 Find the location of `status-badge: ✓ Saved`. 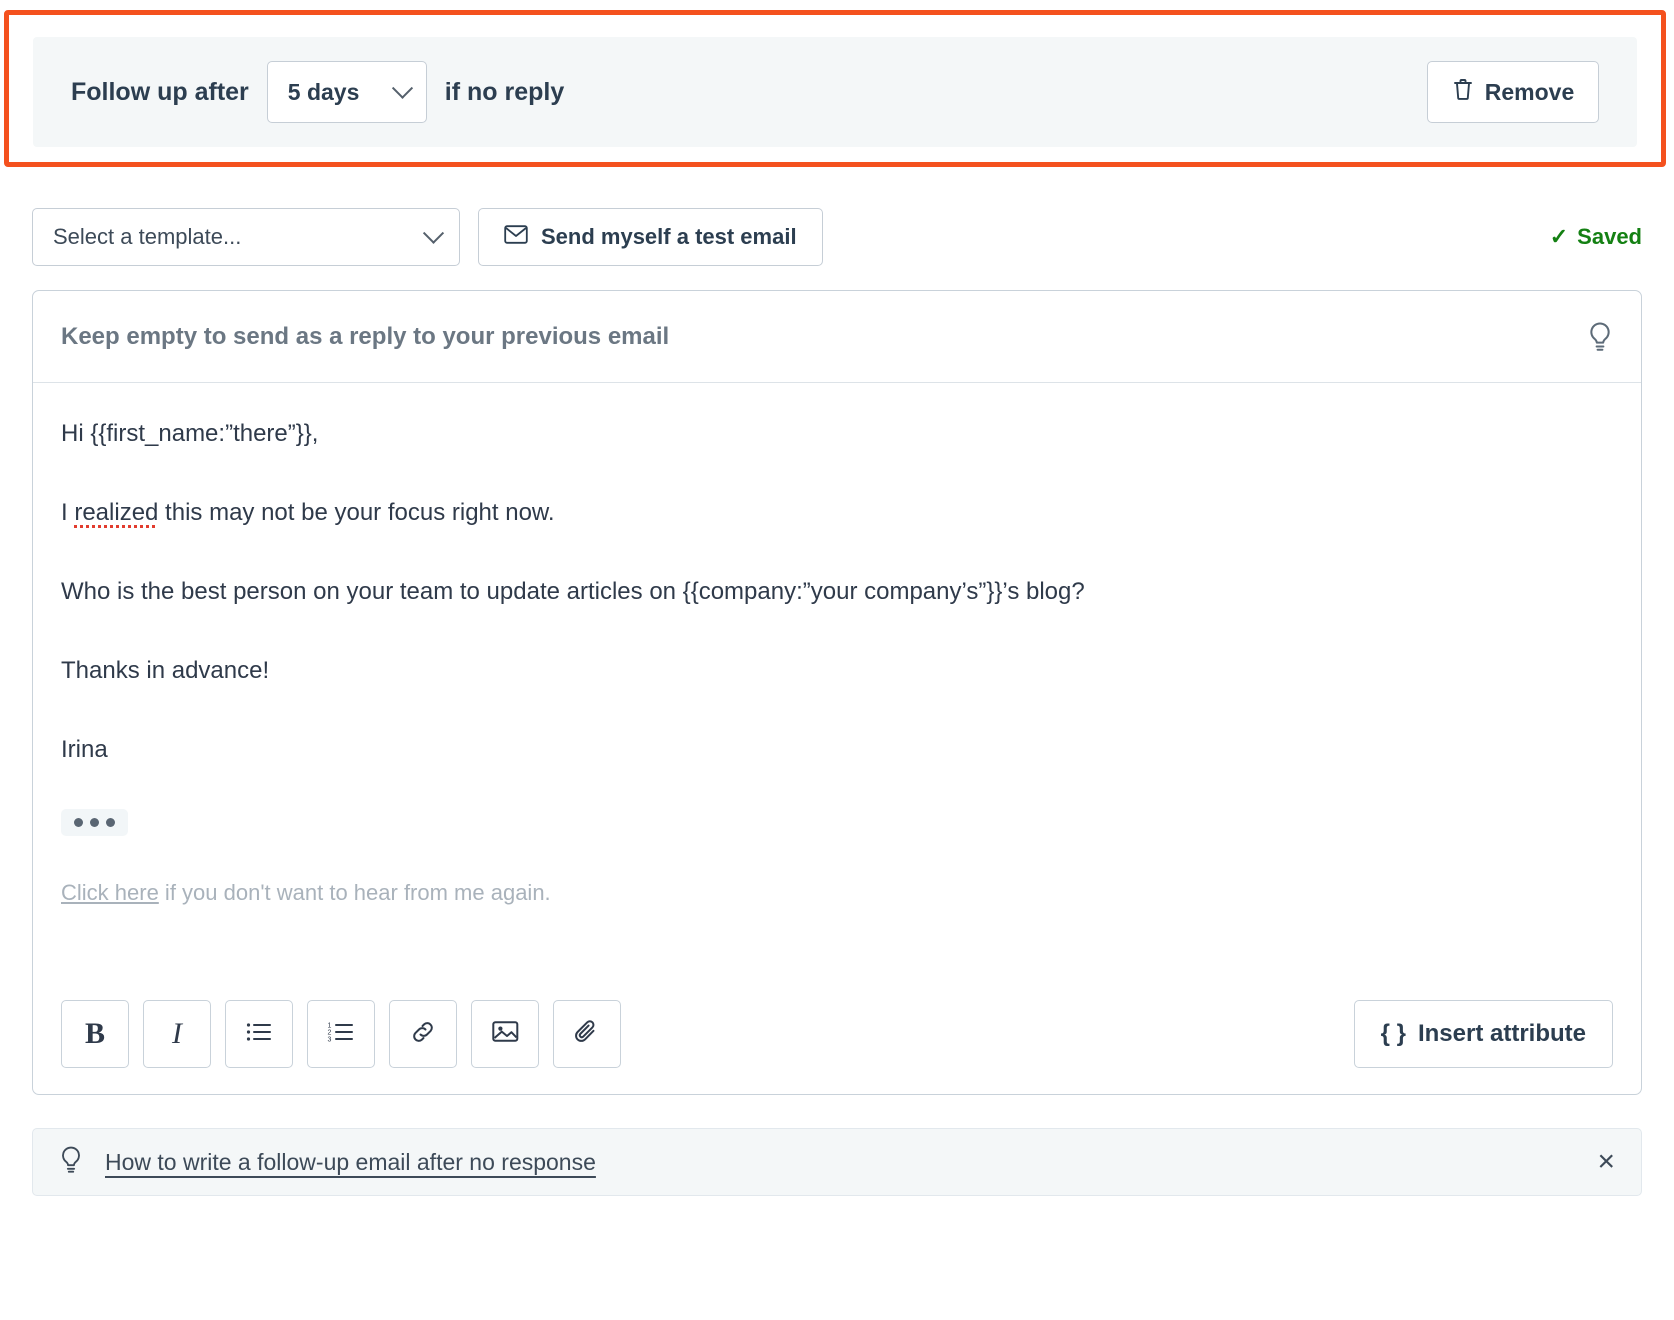

status-badge: ✓ Saved is located at coordinates (1596, 237).